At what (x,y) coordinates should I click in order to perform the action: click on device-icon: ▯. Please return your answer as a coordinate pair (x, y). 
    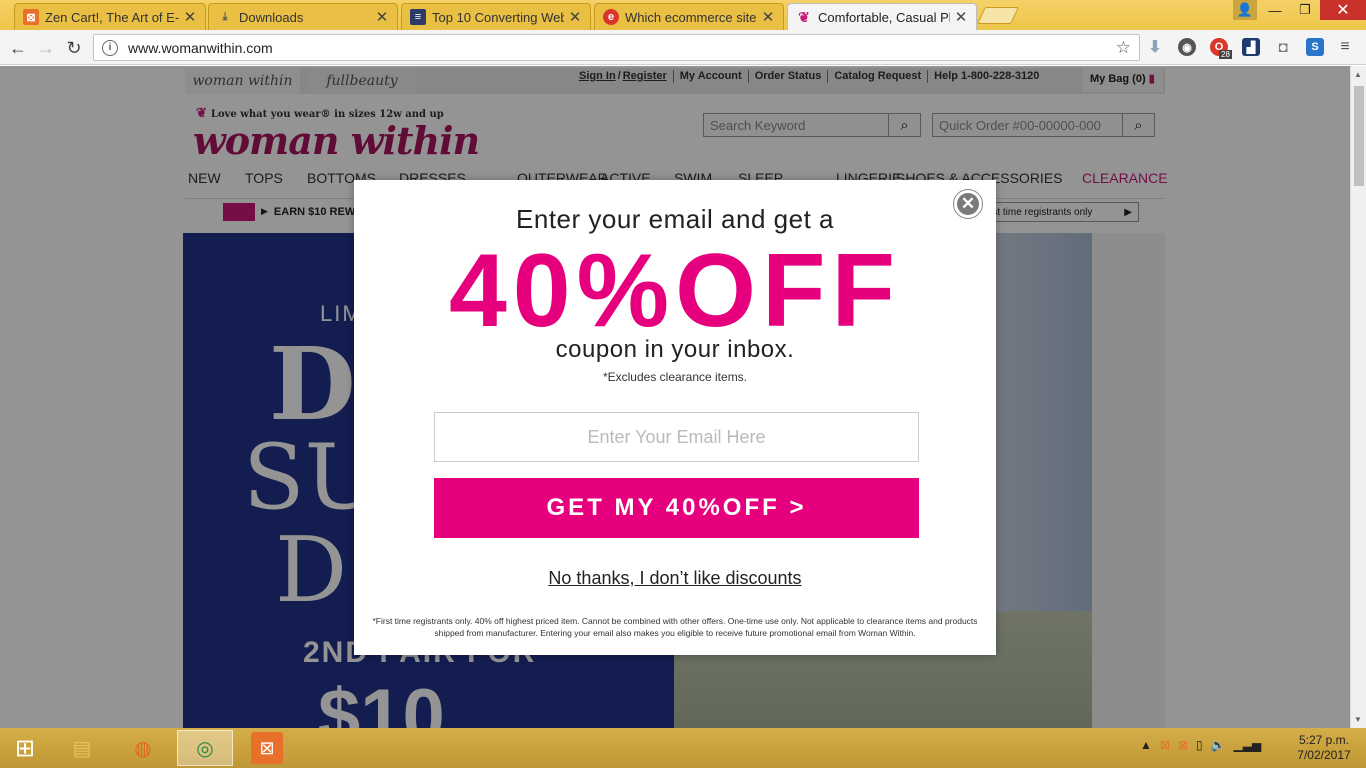
    Looking at the image, I should click on (1199, 745).